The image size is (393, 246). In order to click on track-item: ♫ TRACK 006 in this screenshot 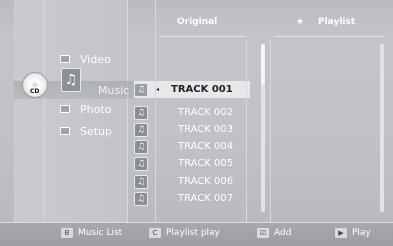, I will do `click(192, 181)`.